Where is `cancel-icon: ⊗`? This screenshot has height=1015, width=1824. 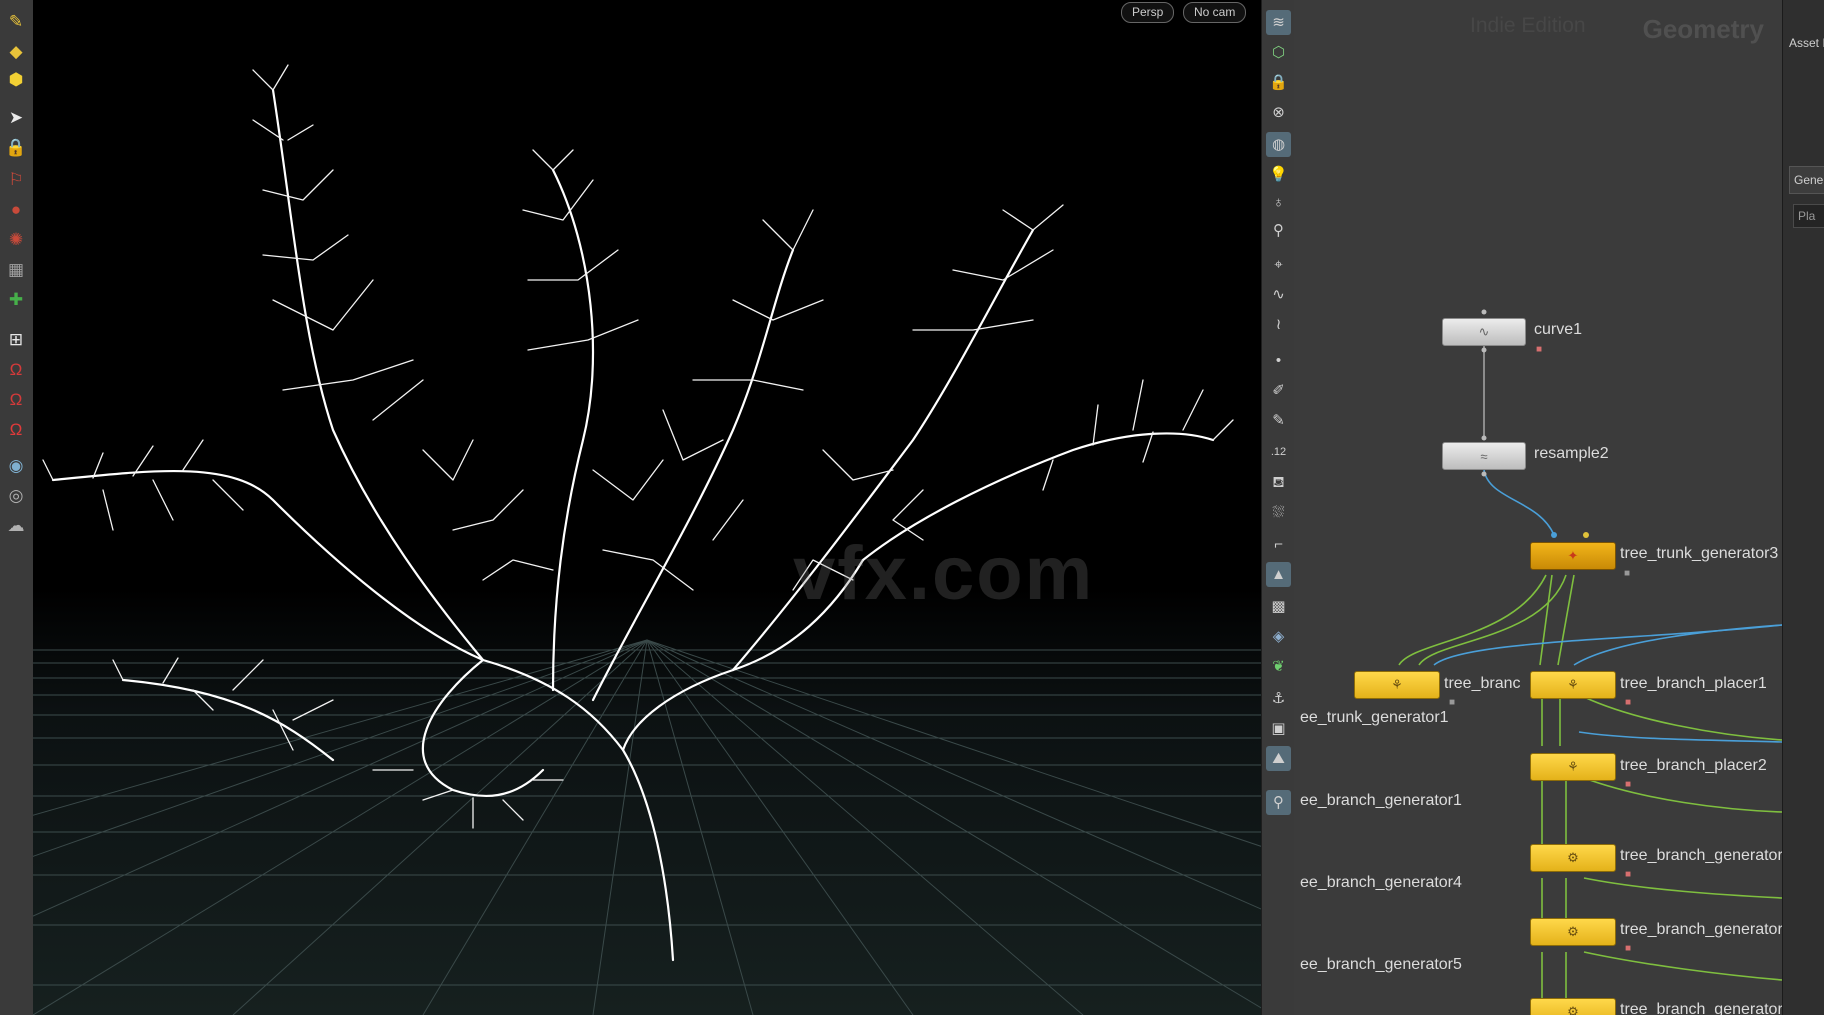 cancel-icon: ⊗ is located at coordinates (1278, 112).